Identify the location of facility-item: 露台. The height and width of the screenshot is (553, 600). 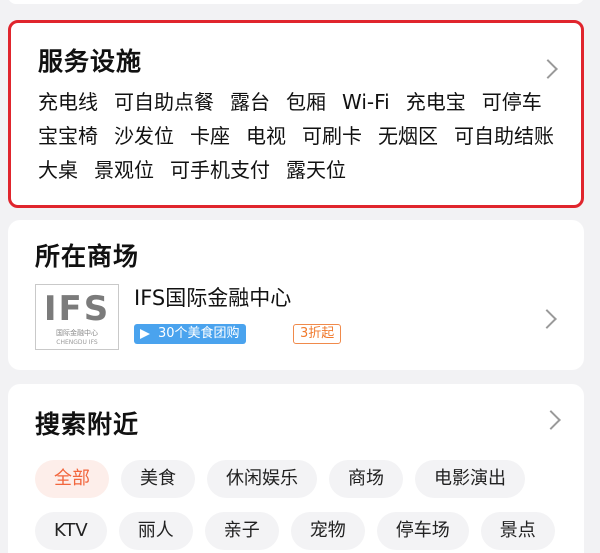
(250, 102).